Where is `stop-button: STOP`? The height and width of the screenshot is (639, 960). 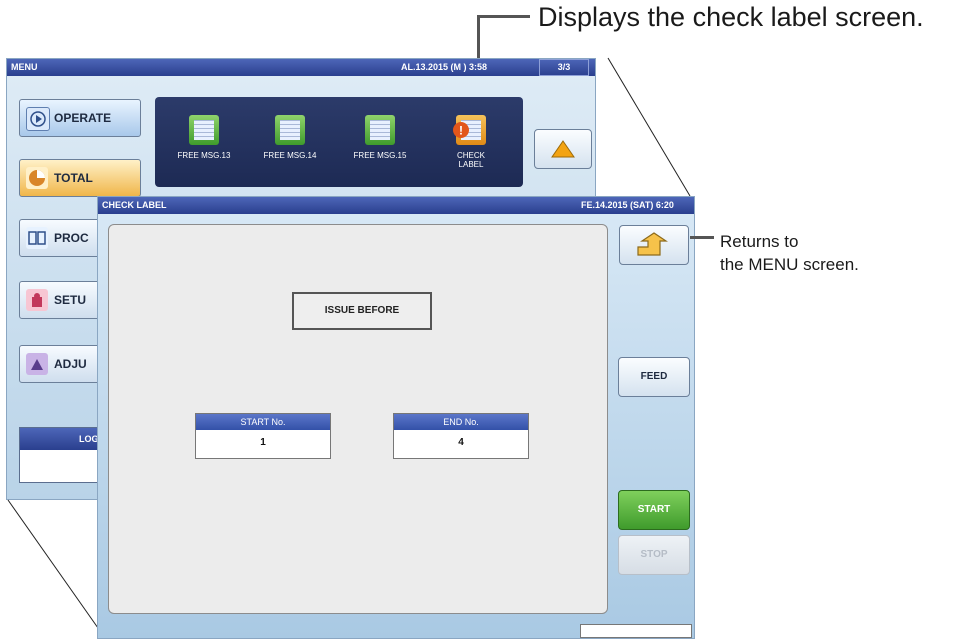
stop-button: STOP is located at coordinates (654, 555).